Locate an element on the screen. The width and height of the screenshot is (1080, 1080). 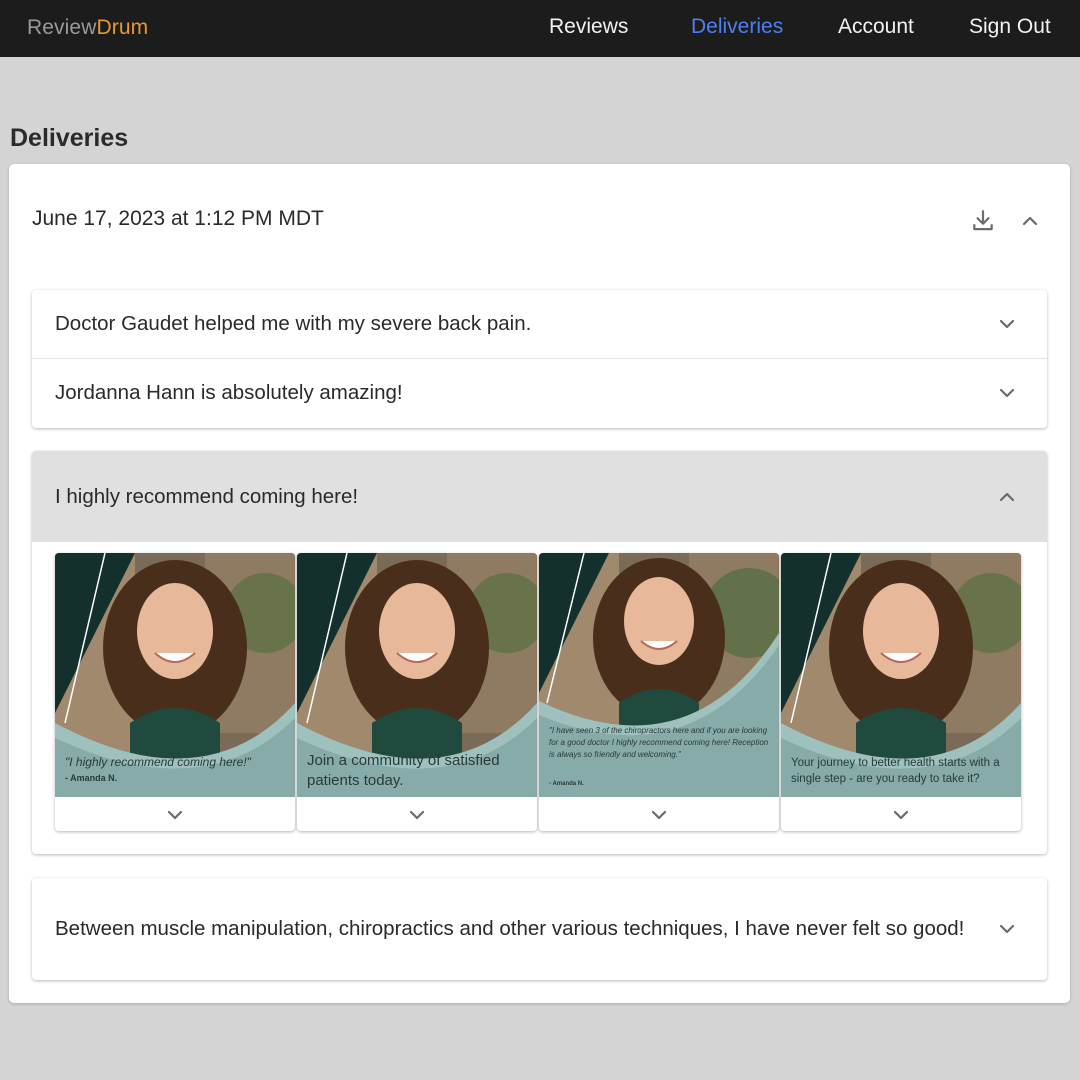
delivery-date: June 17, 2023 at 1:12 PM MDT is located at coordinates (178, 218).